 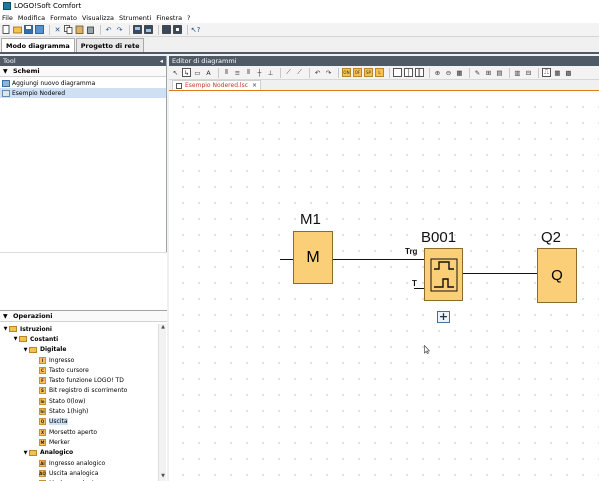 What do you see at coordinates (166, 29) in the screenshot?
I see `simulation-icon` at bounding box center [166, 29].